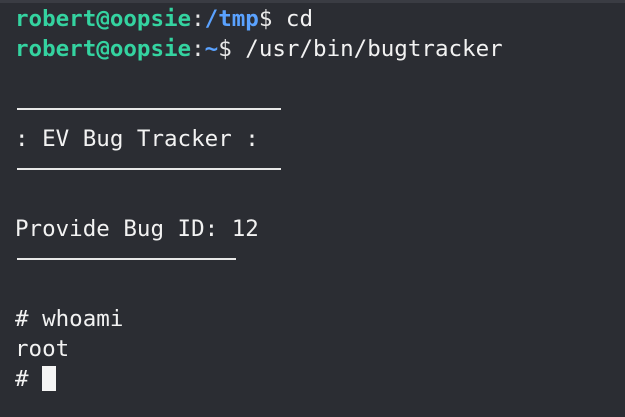  I want to click on root-command-line: # whoami, so click(69, 319).